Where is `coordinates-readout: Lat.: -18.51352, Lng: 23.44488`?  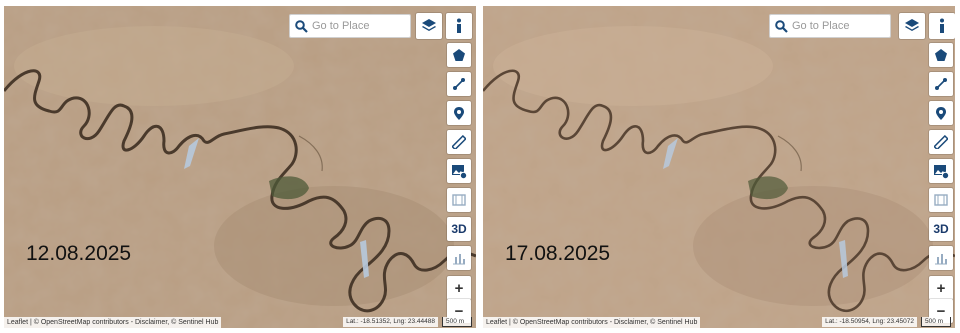 coordinates-readout: Lat.: -18.51352, Lng: 23.44488 is located at coordinates (390, 322).